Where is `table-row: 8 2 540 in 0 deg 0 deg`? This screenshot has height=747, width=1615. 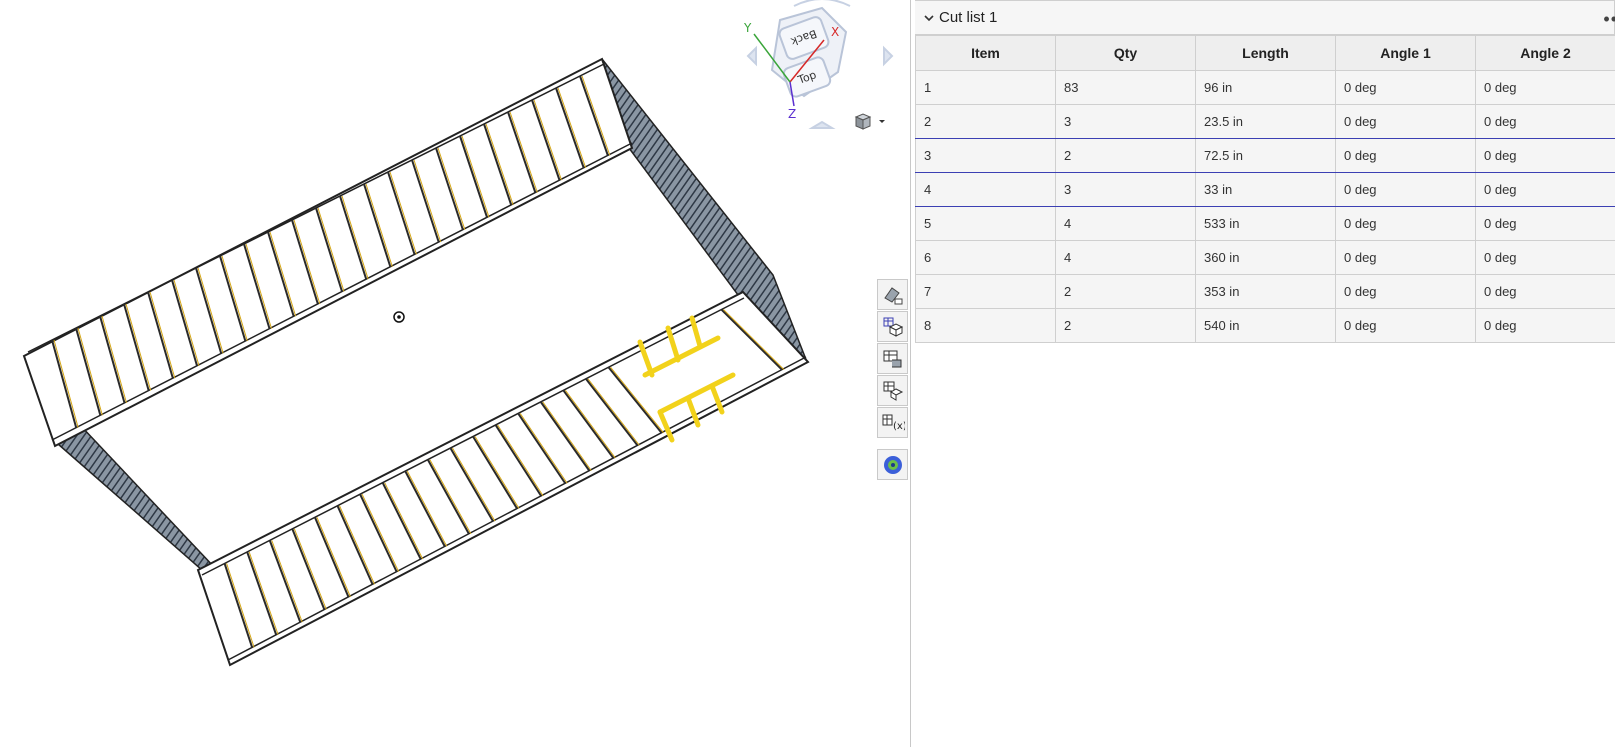 table-row: 8 2 540 in 0 deg 0 deg is located at coordinates (1265, 325).